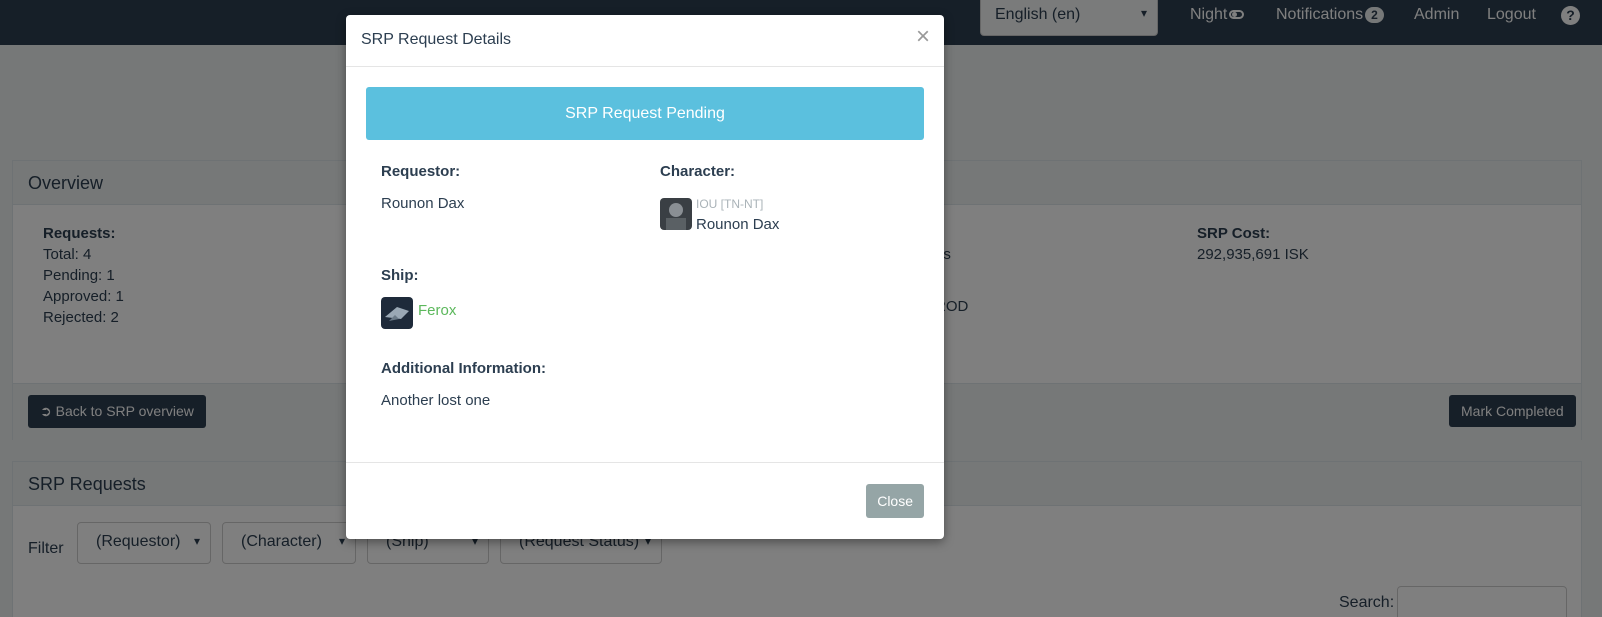 The width and height of the screenshot is (1602, 617). I want to click on modal-title: SRP Request Details, so click(436, 39).